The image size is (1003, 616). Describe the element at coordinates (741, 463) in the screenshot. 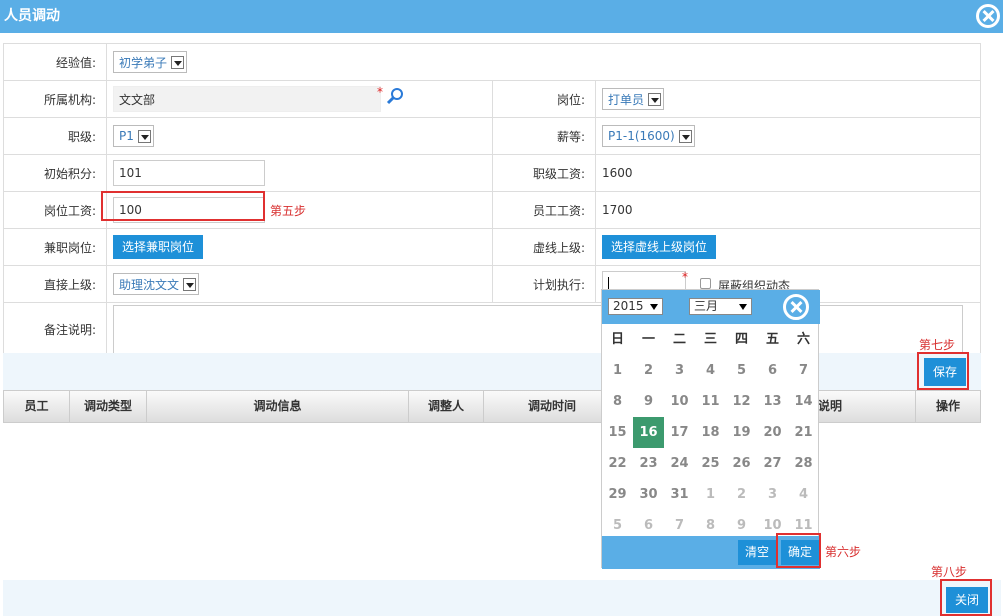

I see `calendar-day: 26` at that location.